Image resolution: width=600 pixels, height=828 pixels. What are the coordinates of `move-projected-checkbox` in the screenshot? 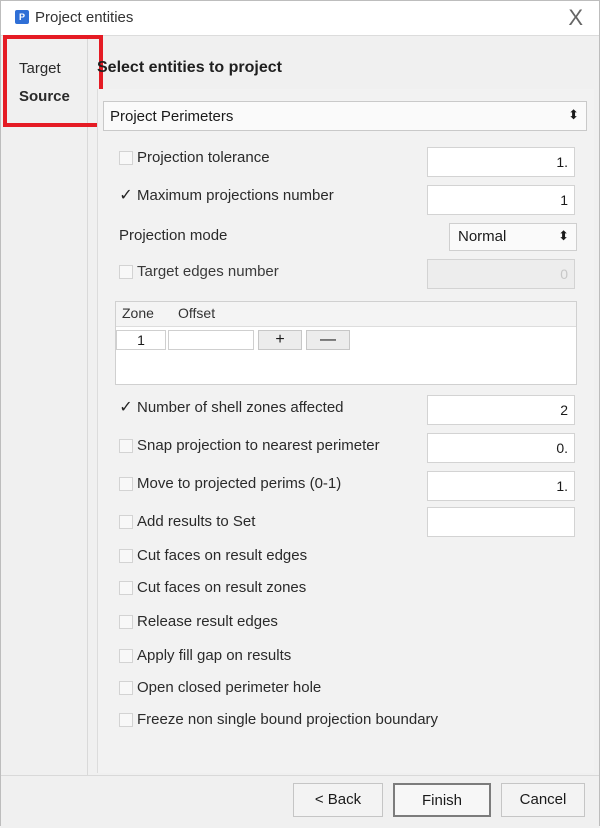 It's located at (126, 484).